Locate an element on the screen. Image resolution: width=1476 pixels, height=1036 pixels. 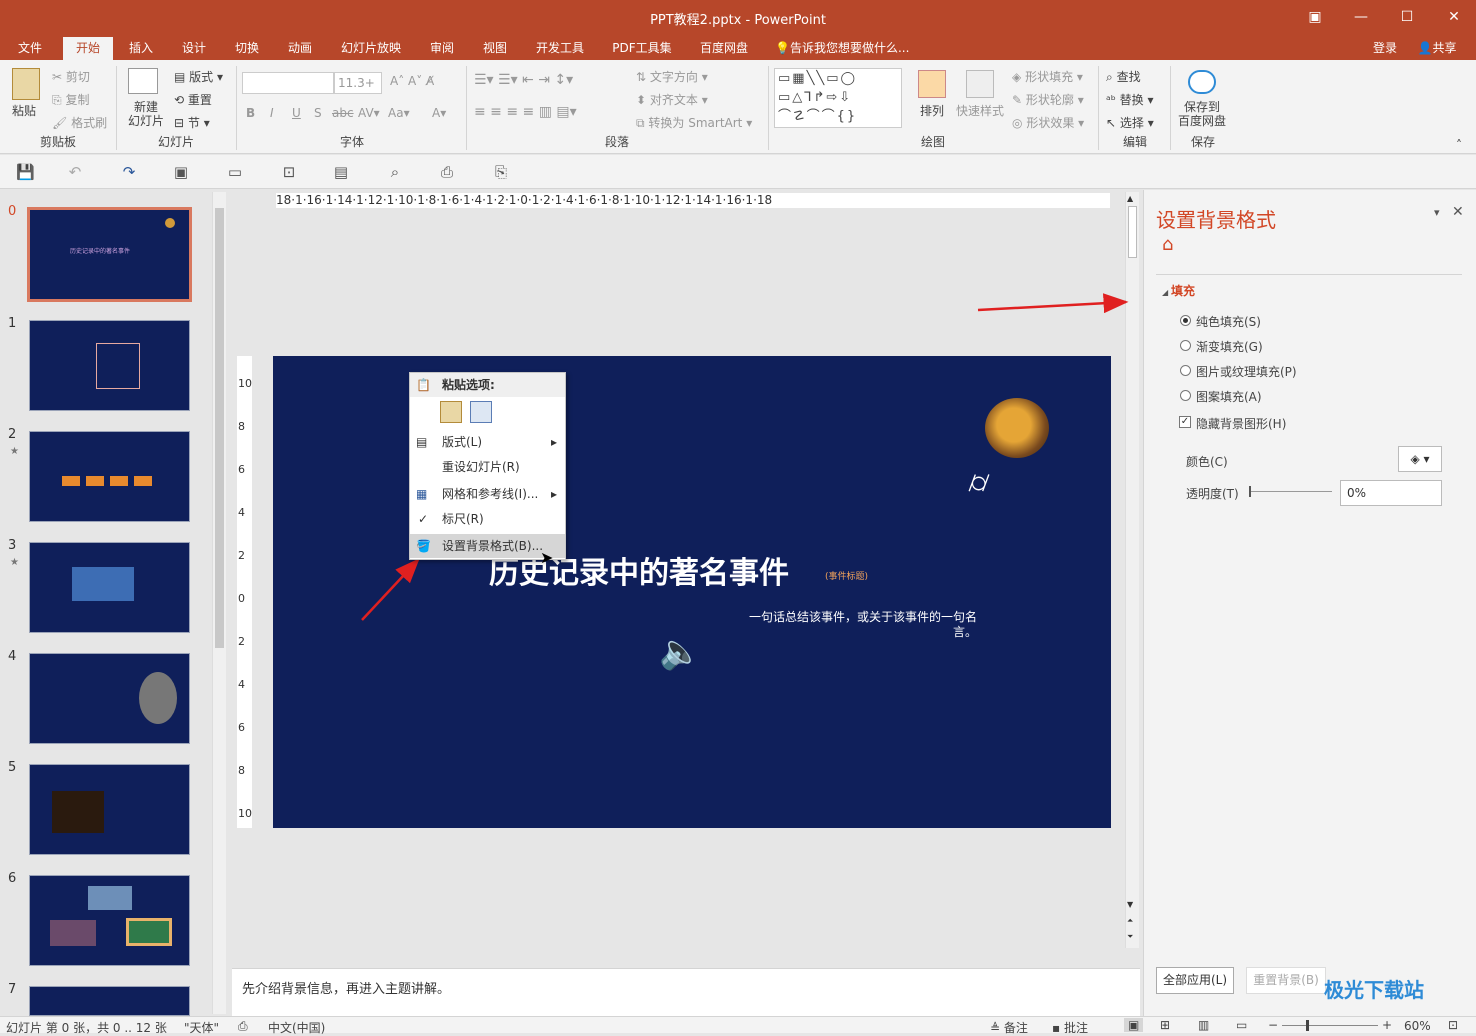
paste-destination-icon is located at coordinates (451, 412).